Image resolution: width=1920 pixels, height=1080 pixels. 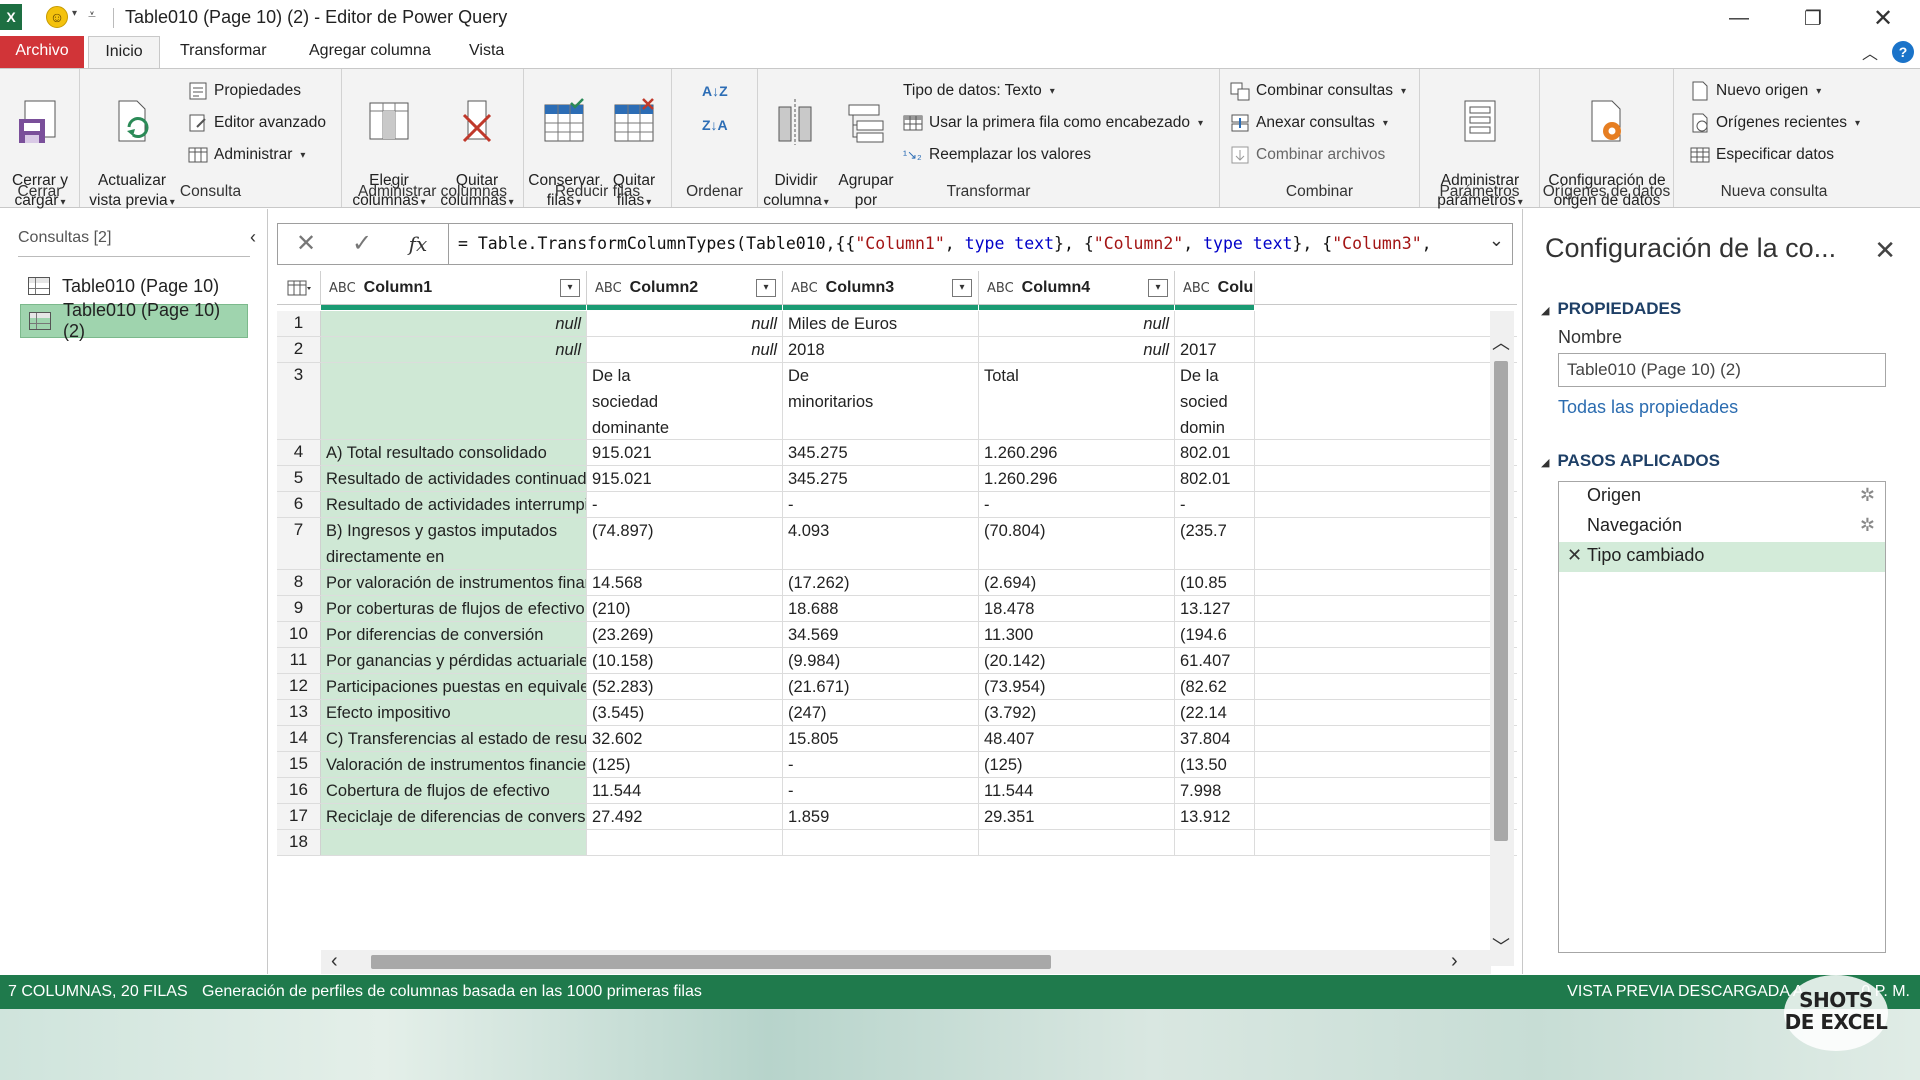 I want to click on table-cell: (235.7, so click(x=1215, y=543).